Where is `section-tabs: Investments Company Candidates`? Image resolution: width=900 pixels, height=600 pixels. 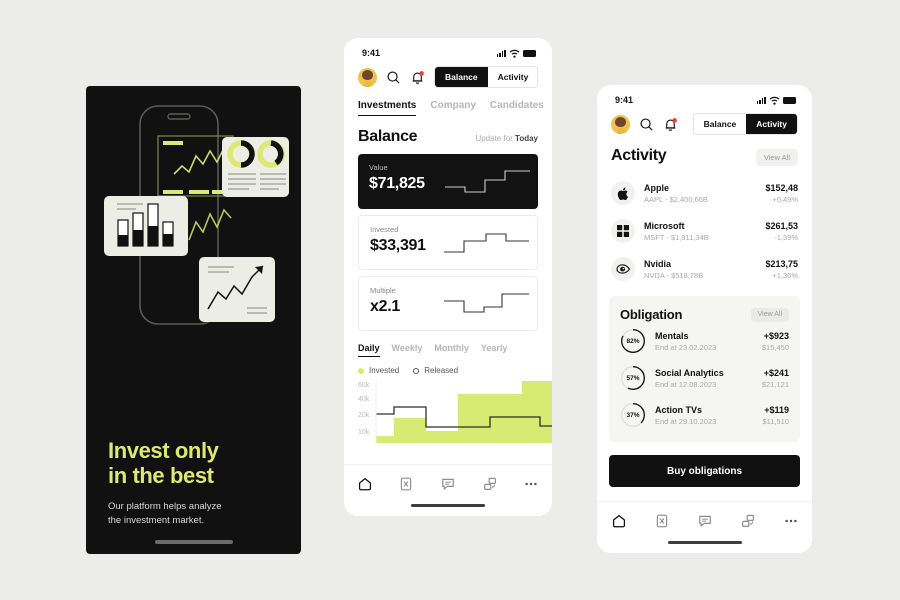
section-tabs: Investments Company Candidates is located at coordinates (448, 102).